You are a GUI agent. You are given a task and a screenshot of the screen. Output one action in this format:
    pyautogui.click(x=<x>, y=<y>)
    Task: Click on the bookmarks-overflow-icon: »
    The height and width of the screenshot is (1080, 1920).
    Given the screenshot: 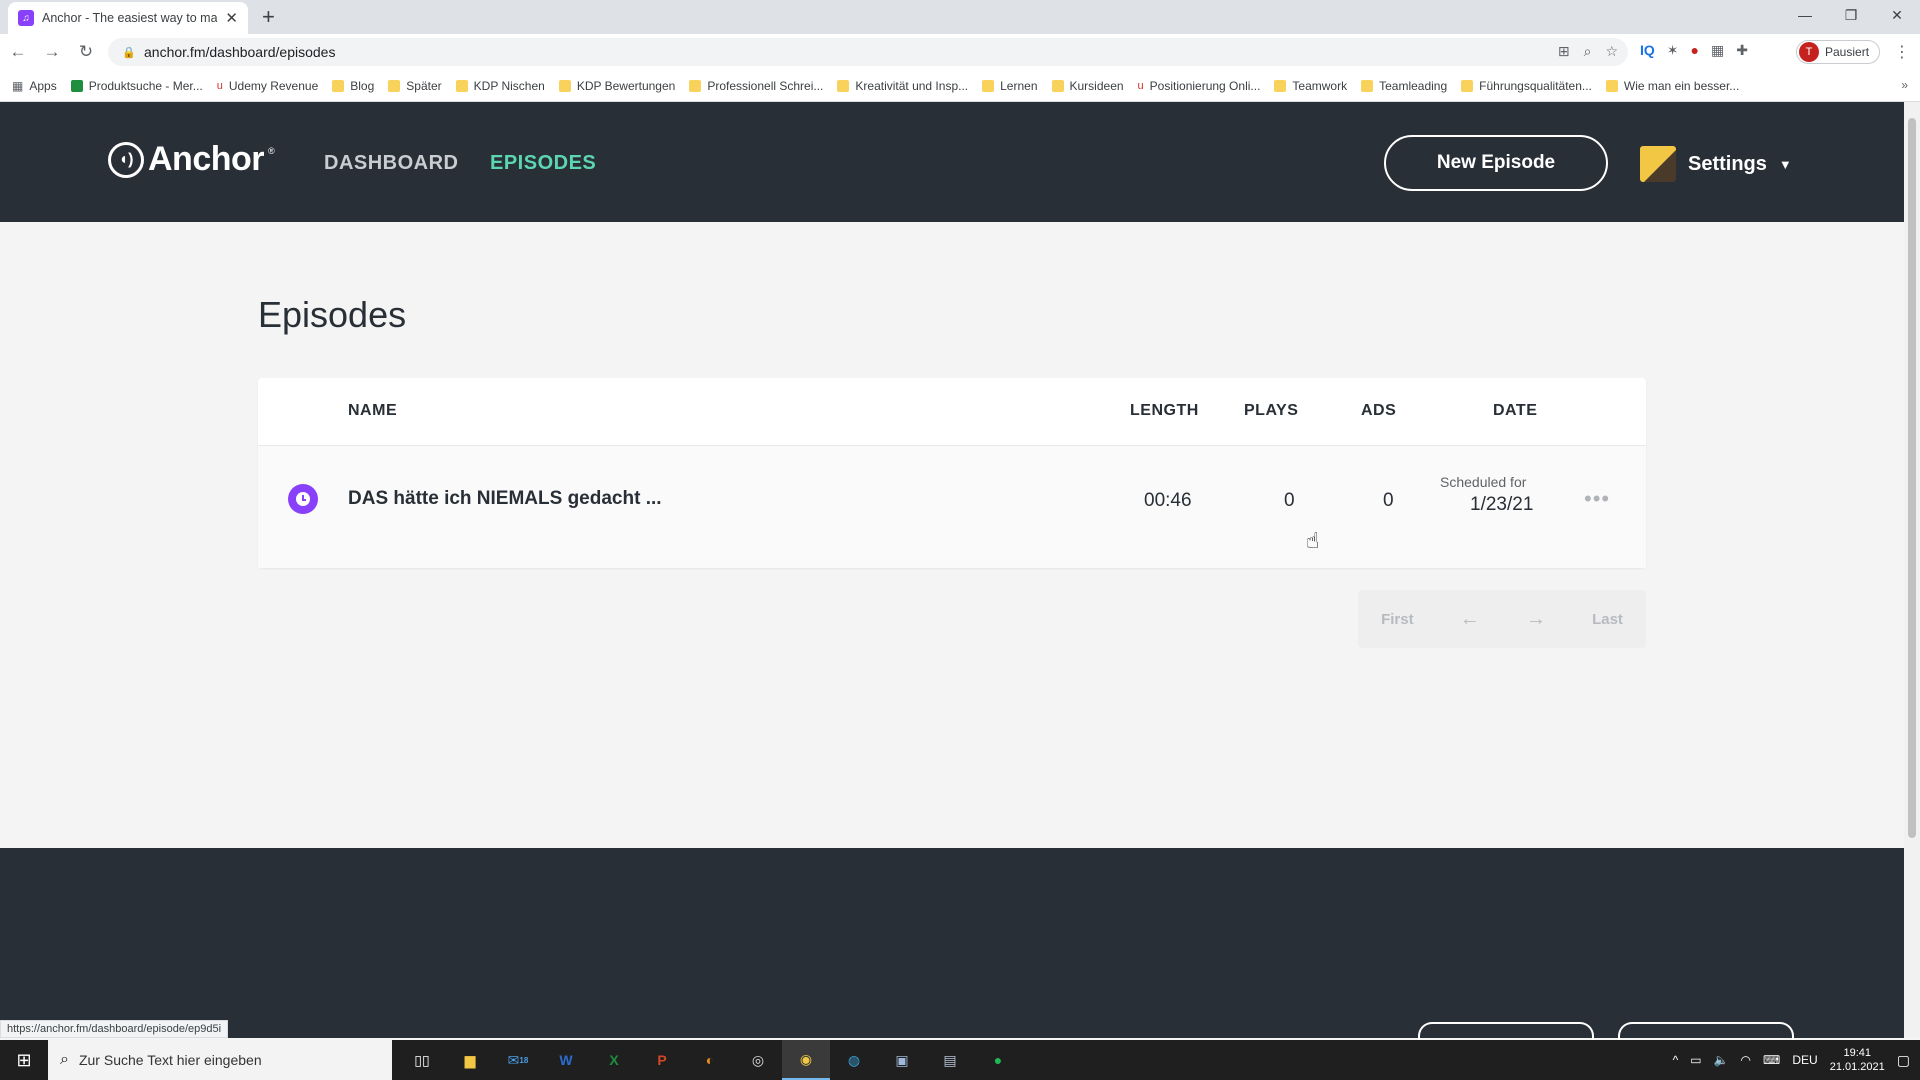 What is the action you would take?
    pyautogui.click(x=1904, y=85)
    